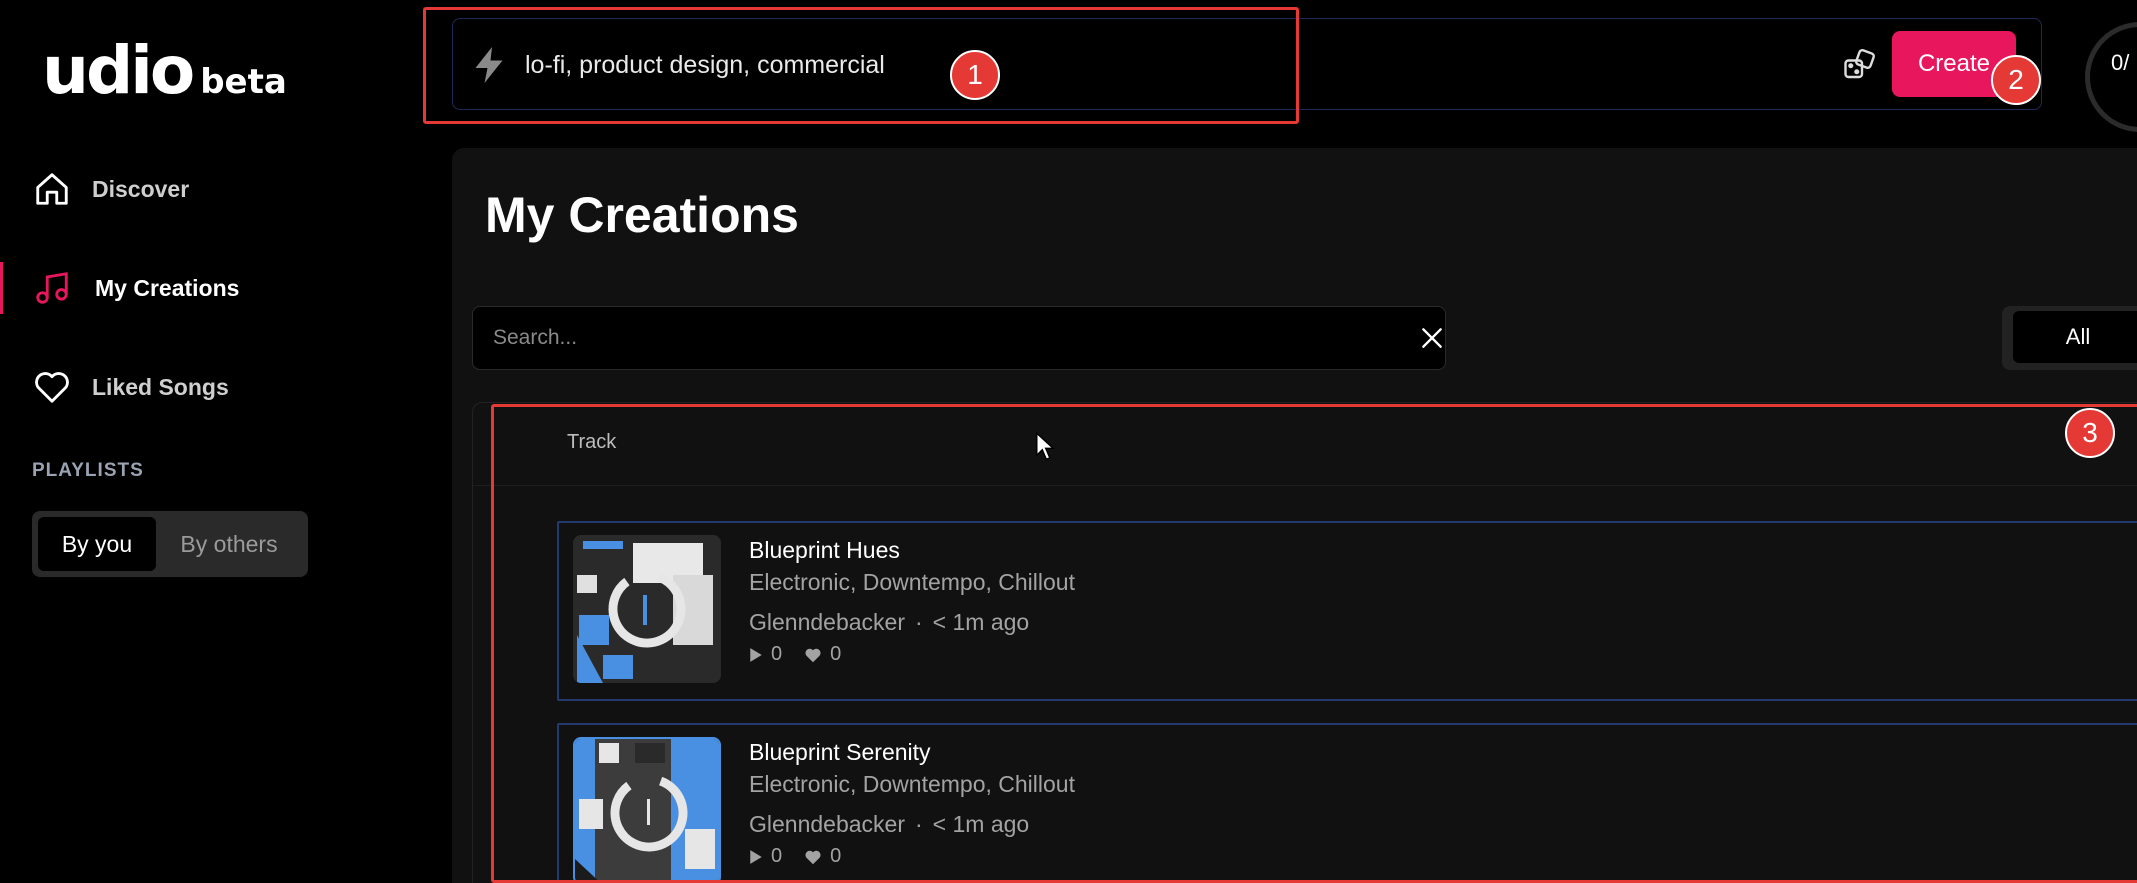 This screenshot has width=2137, height=883. I want to click on filter-toggle: All, so click(2069, 338).